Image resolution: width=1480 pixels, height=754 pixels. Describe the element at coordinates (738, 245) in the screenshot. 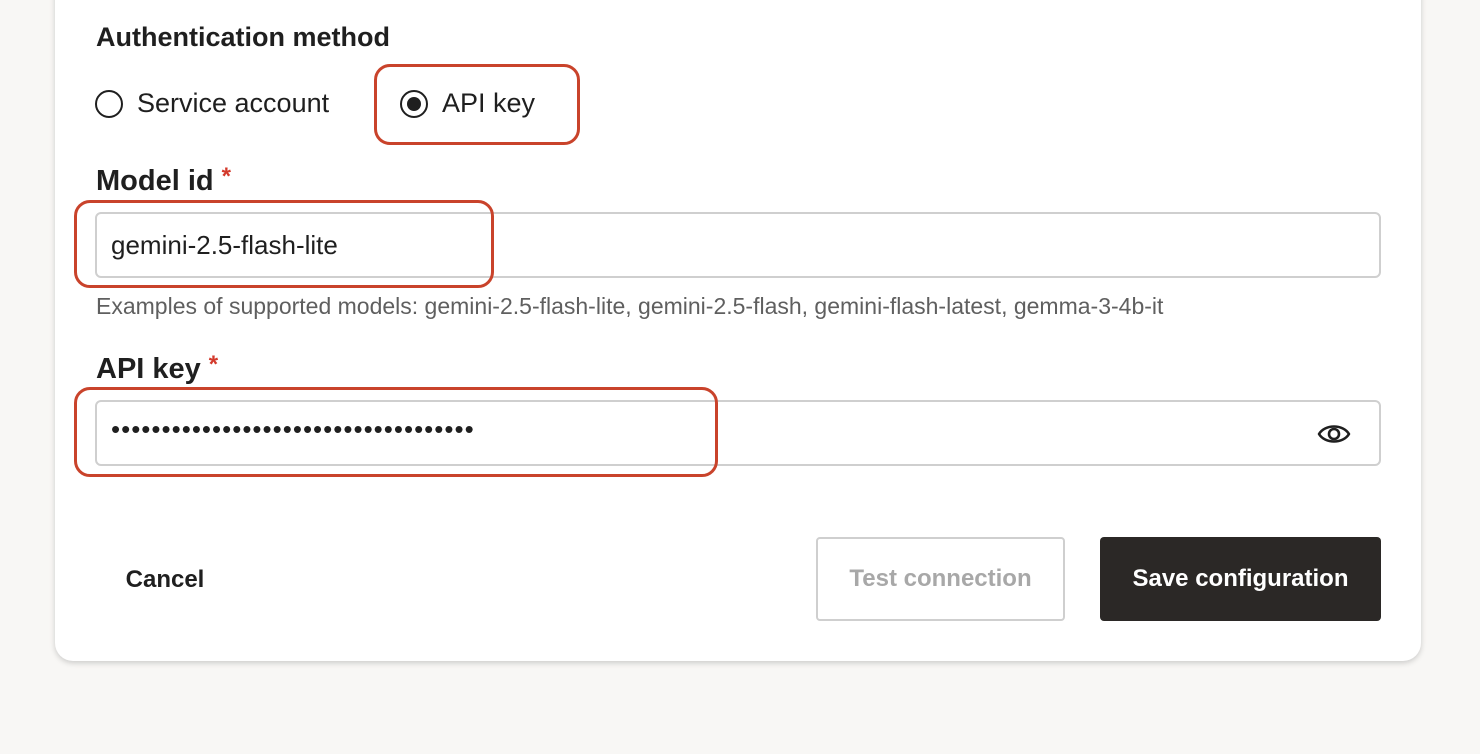

I see `model-id-input: gemini-2.5-flash-lite` at that location.